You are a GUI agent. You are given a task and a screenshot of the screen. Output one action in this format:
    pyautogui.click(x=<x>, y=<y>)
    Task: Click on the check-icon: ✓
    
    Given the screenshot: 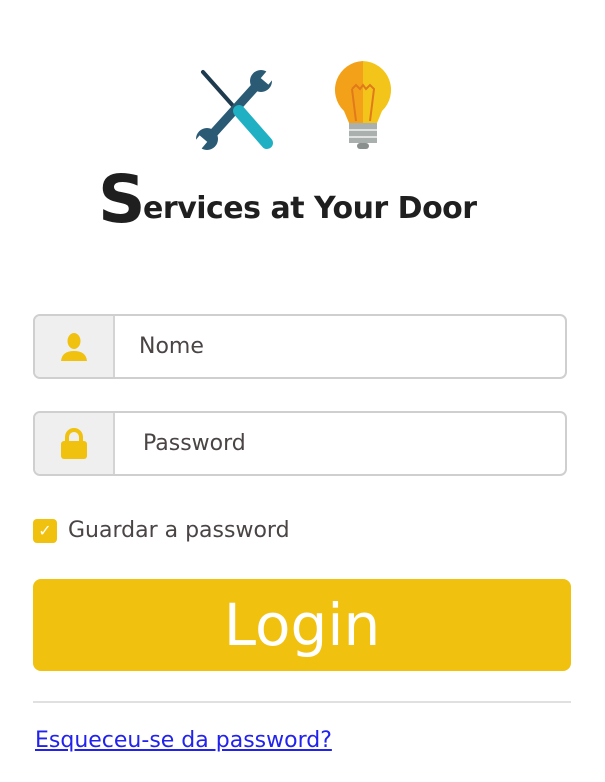 What is the action you would take?
    pyautogui.click(x=45, y=530)
    